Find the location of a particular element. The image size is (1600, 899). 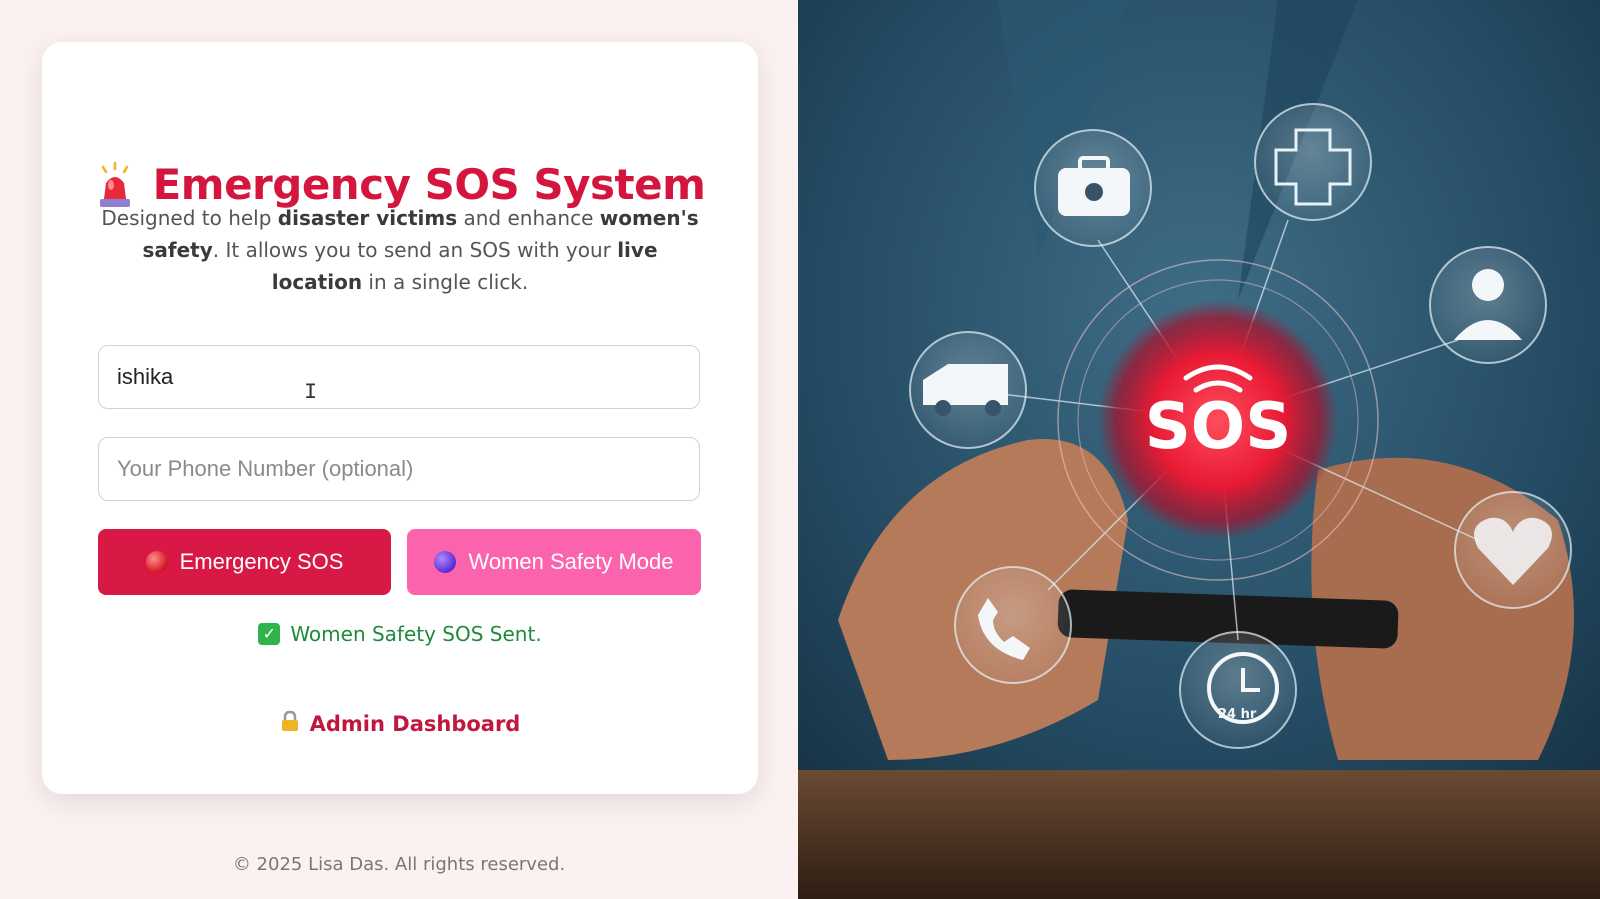

red-circle-icon is located at coordinates (156, 562).